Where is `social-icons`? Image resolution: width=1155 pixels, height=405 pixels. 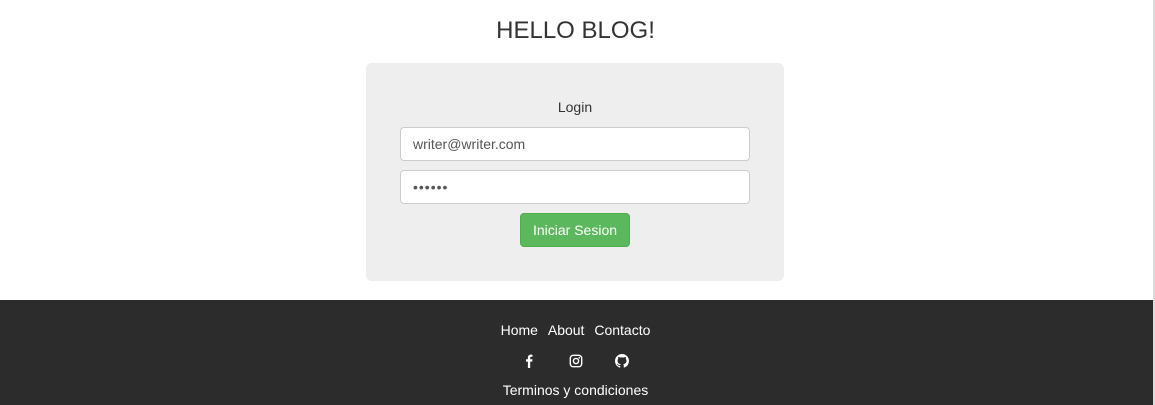 social-icons is located at coordinates (575, 360).